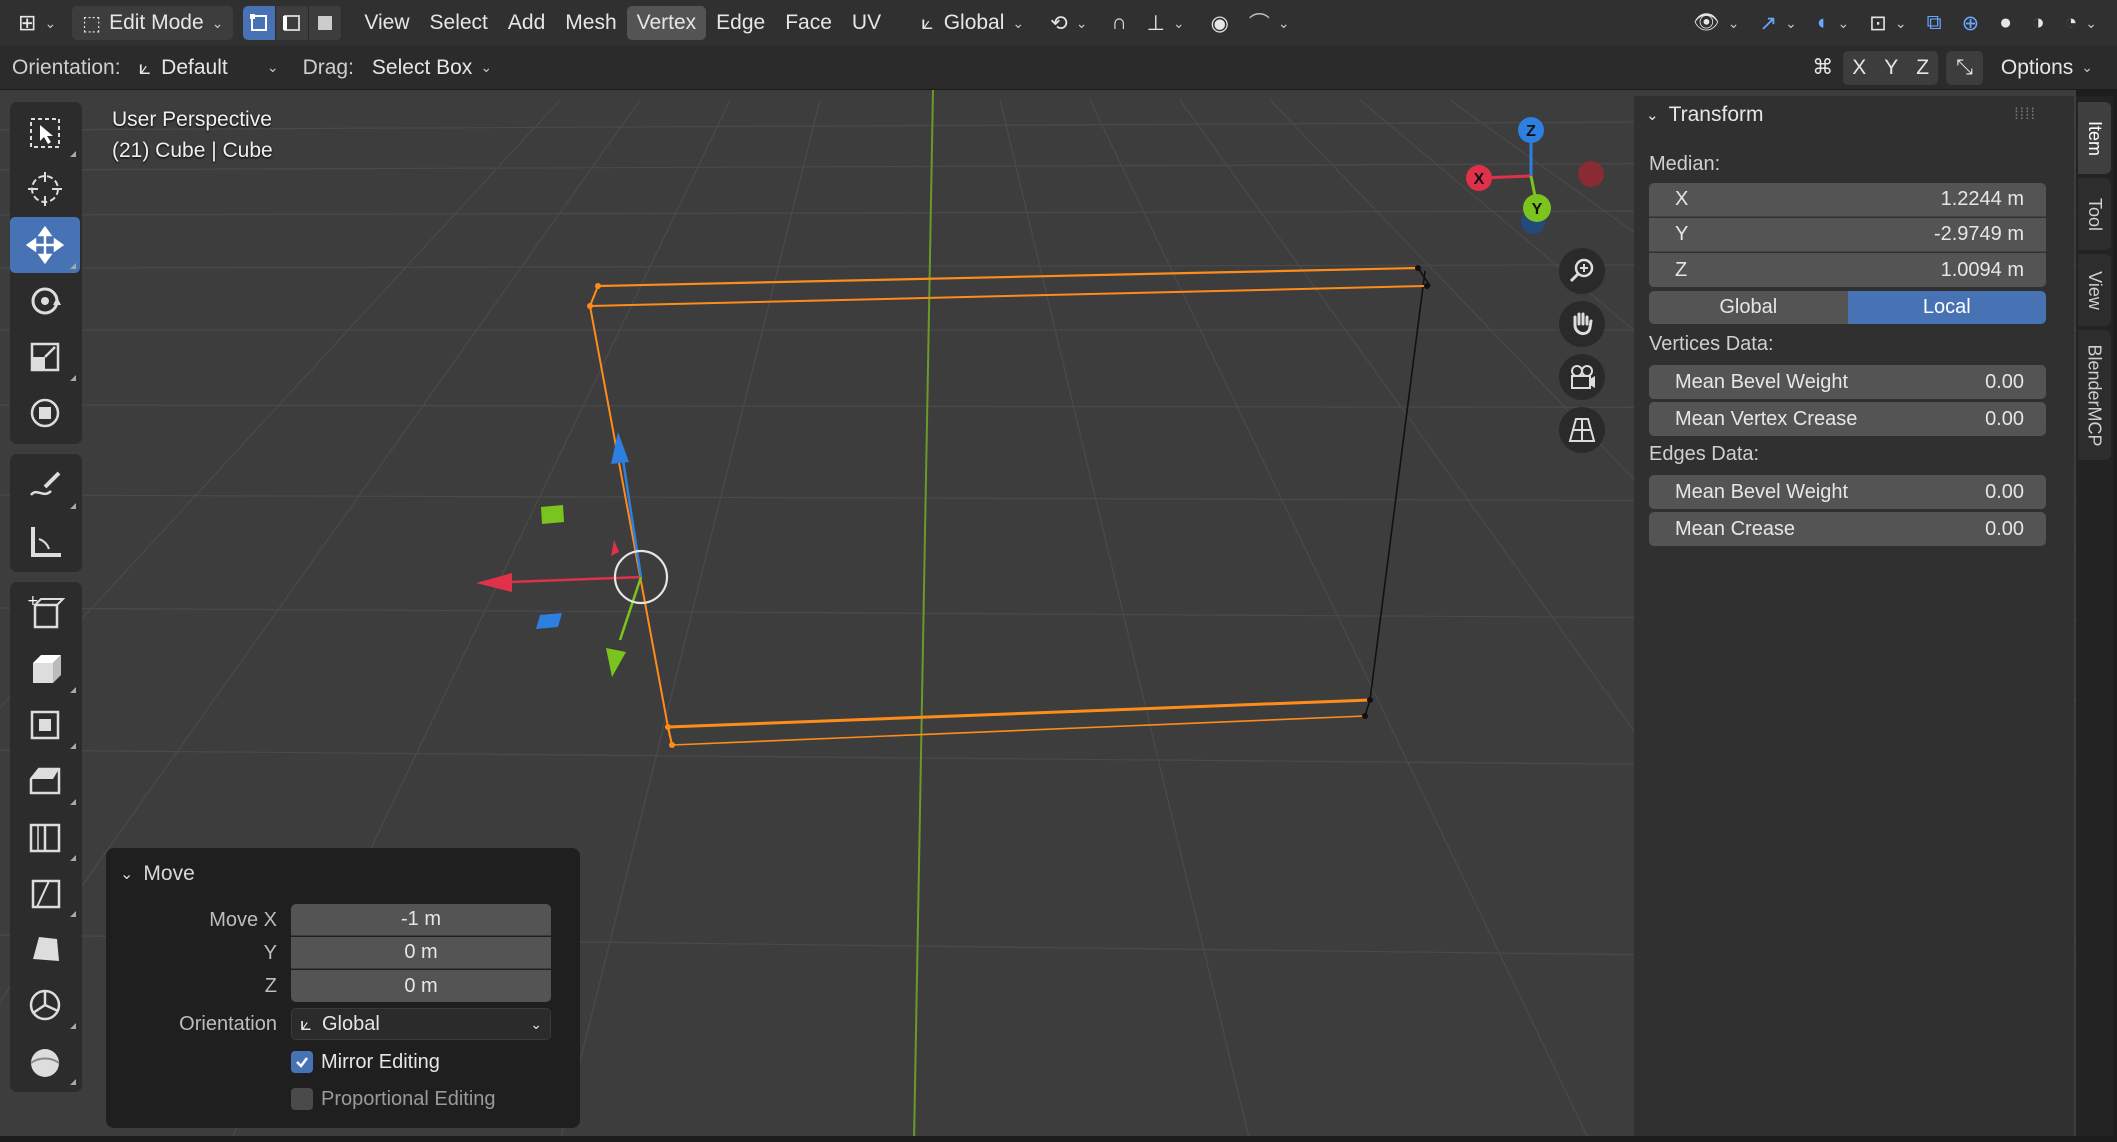 The width and height of the screenshot is (2117, 1142). Describe the element at coordinates (972, 23) in the screenshot. I see `transform-orientation-dropdown: ⟀ Global ⌄` at that location.